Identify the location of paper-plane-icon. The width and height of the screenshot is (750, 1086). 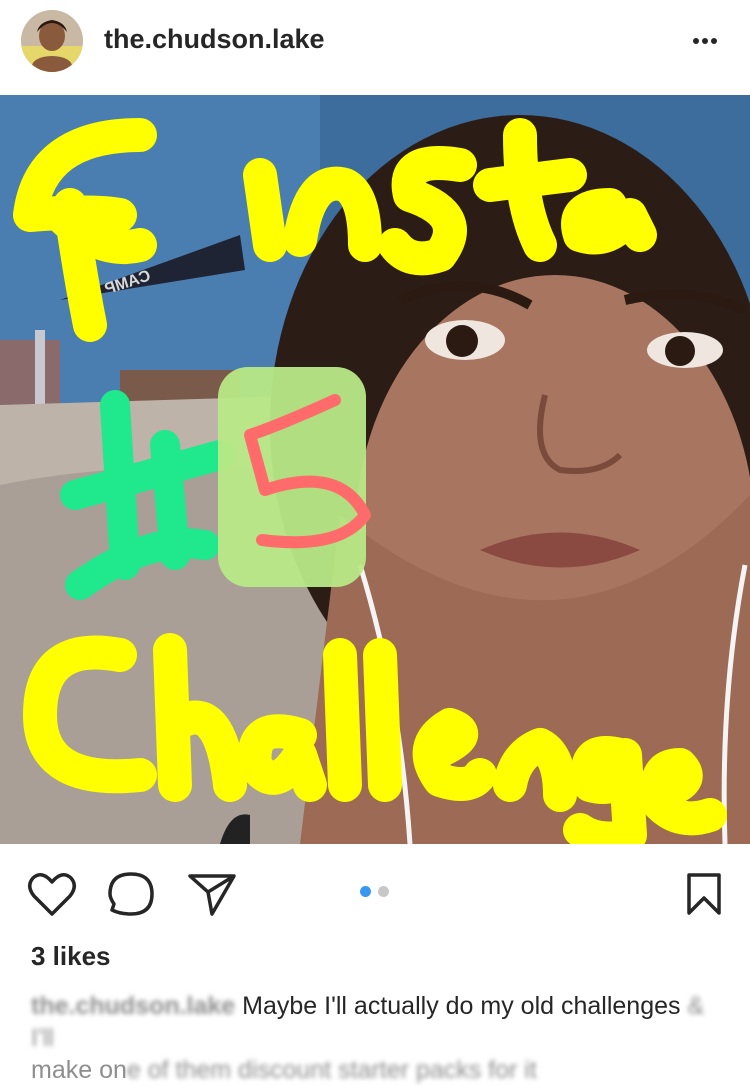
(212, 895).